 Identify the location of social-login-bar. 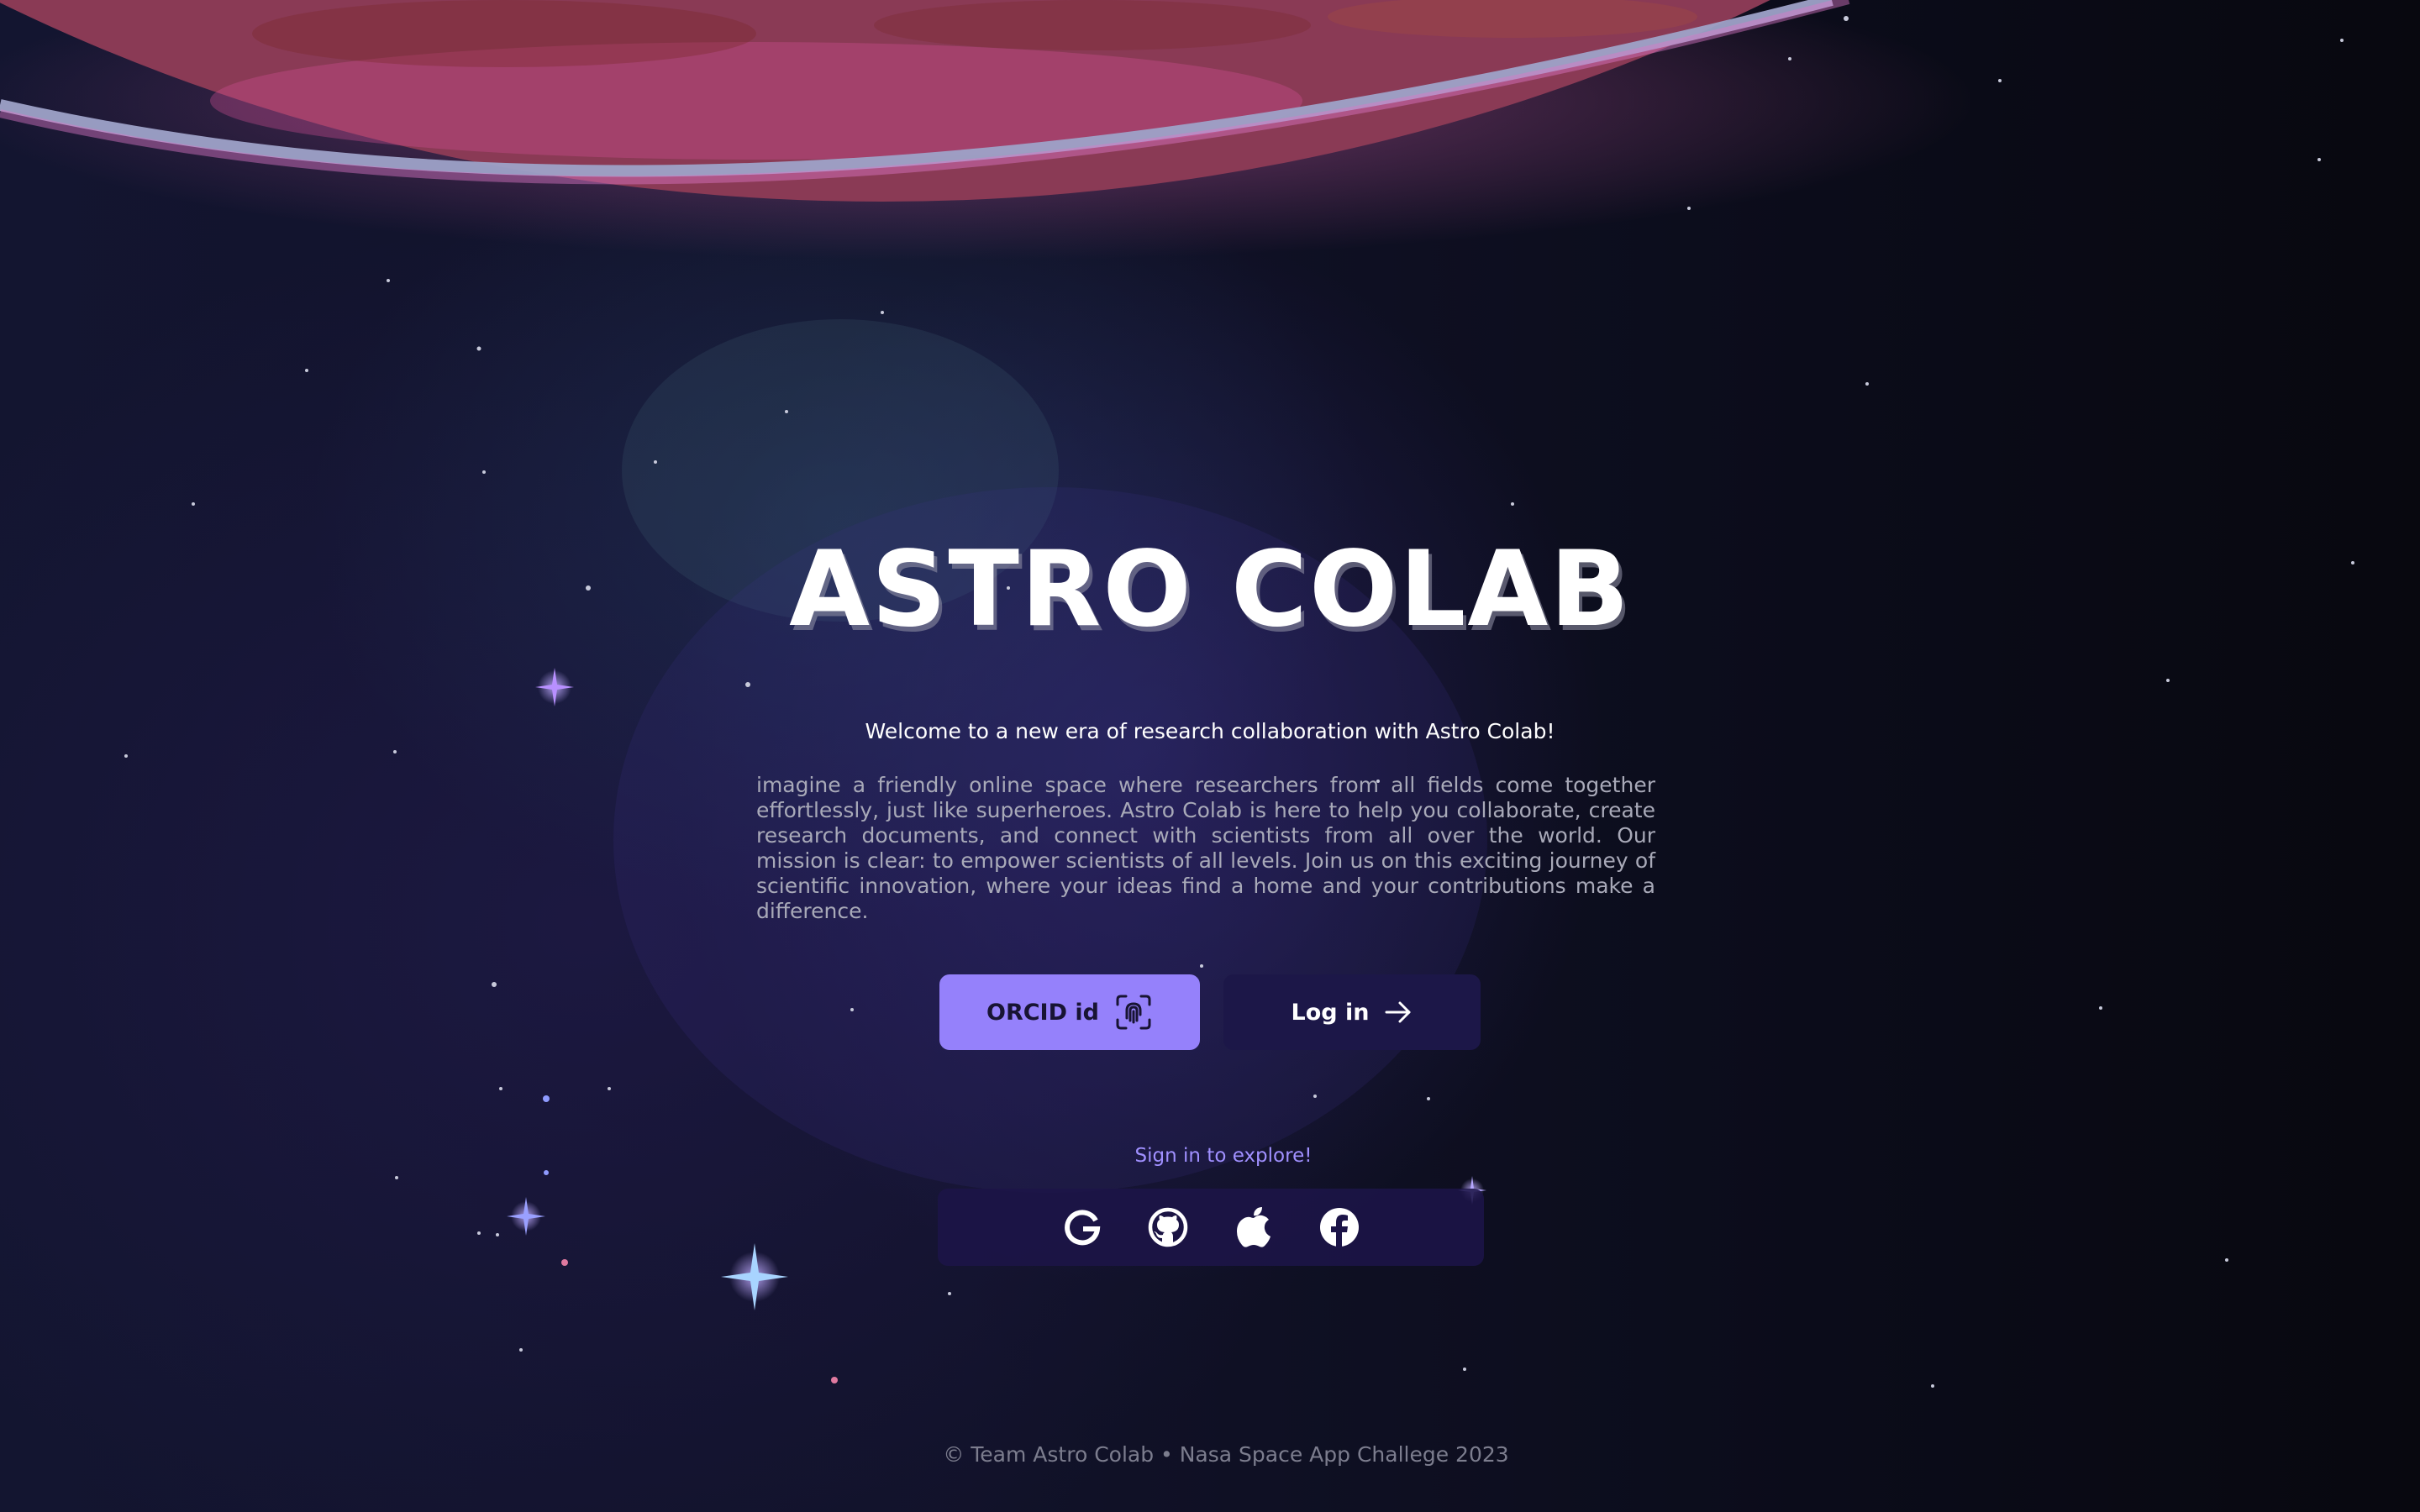
(1211, 1227).